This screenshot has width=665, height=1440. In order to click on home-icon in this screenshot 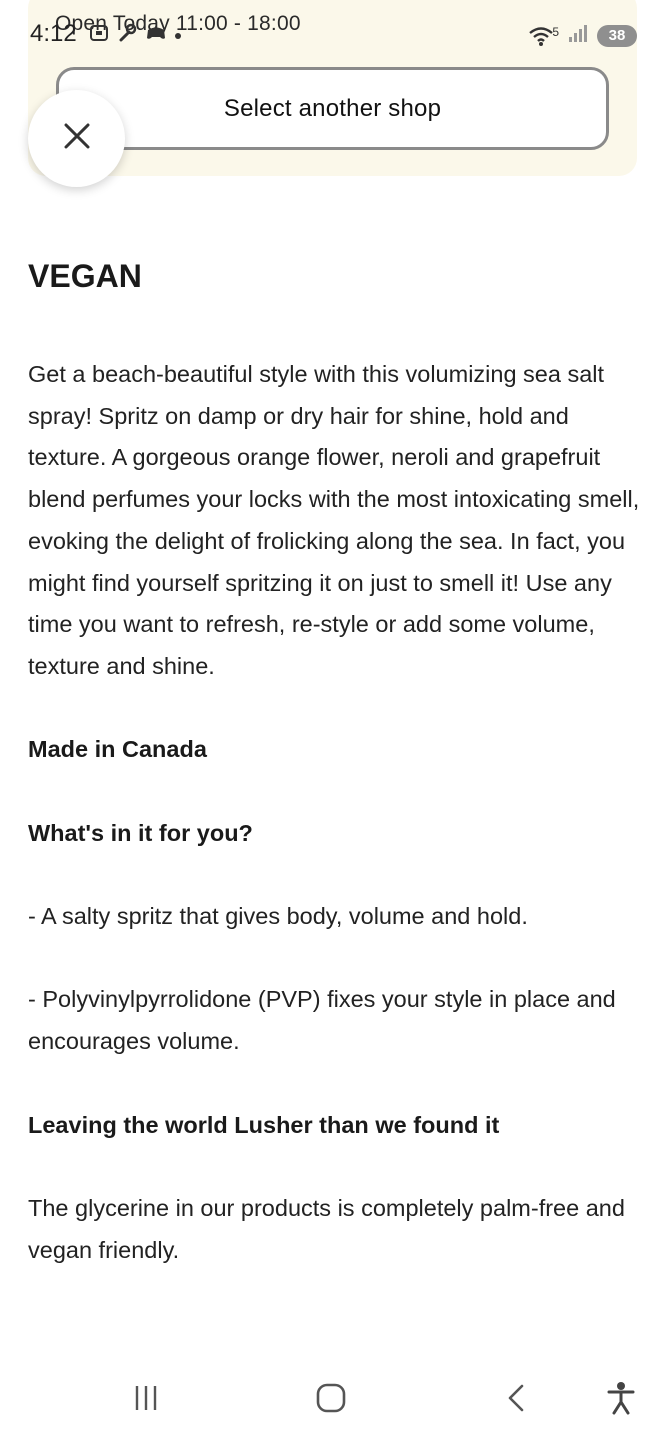, I will do `click(331, 1400)`.